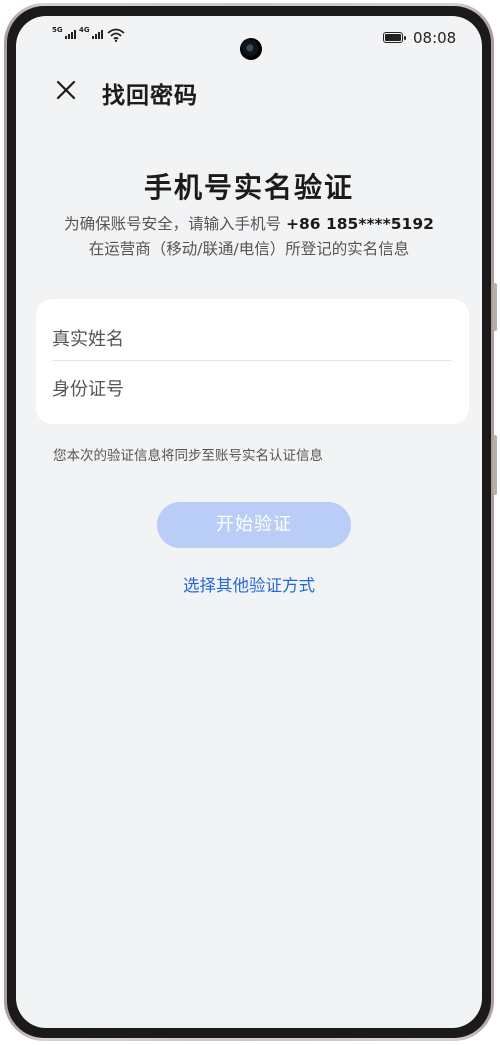  What do you see at coordinates (188, 456) in the screenshot?
I see `sync-notice: 您本次的验证信息将同步至账号实名认证信息` at bounding box center [188, 456].